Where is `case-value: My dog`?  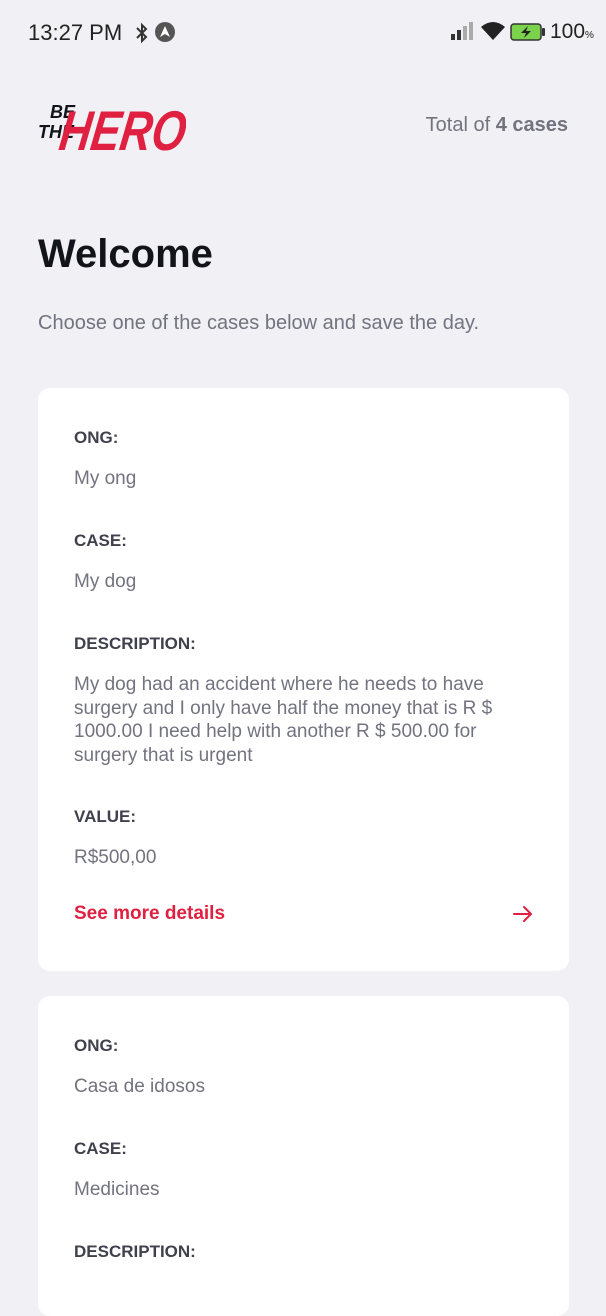
case-value: My dog is located at coordinates (105, 581).